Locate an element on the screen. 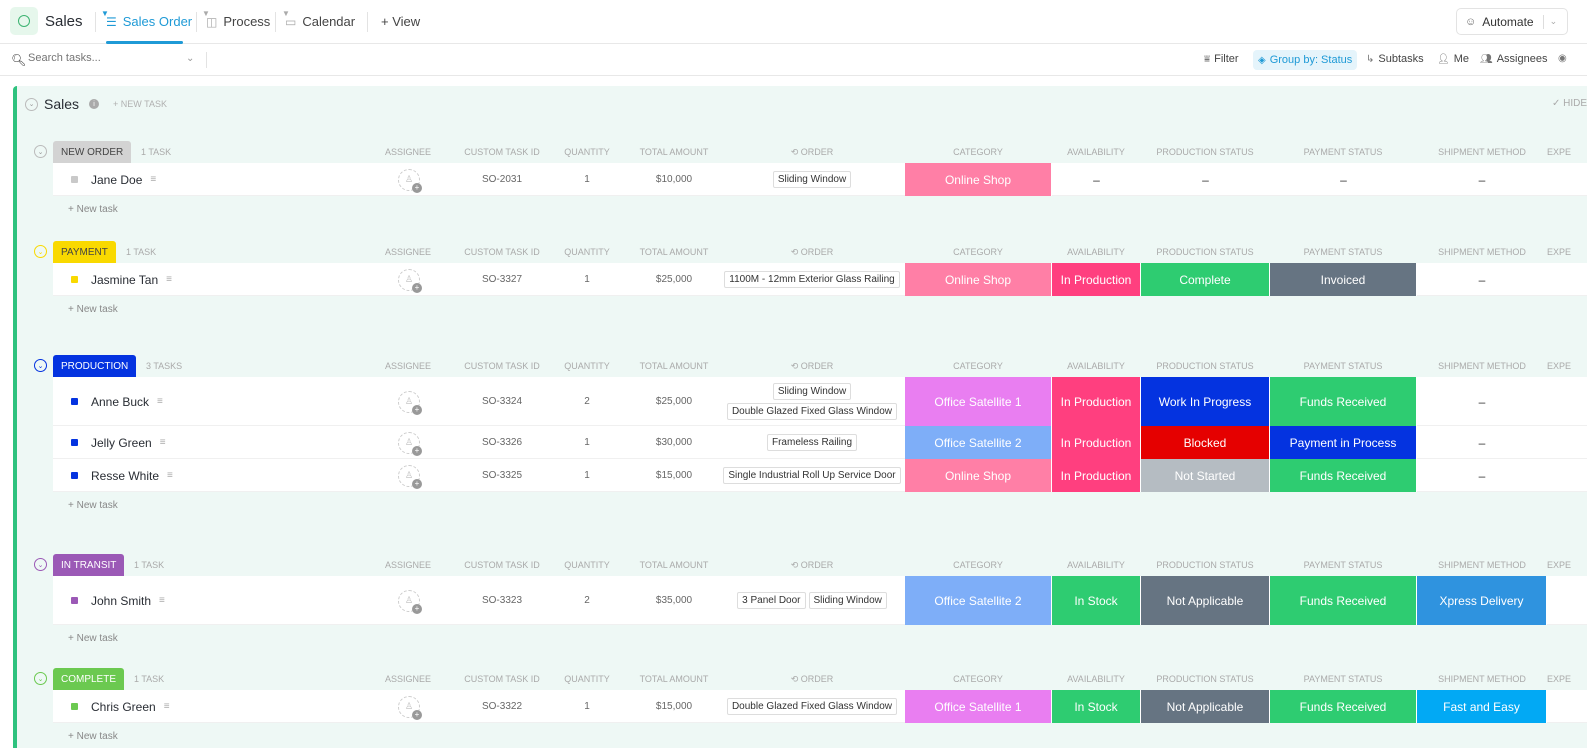 This screenshot has height=748, width=1587. custom-task-id: SO-3322 is located at coordinates (502, 706).